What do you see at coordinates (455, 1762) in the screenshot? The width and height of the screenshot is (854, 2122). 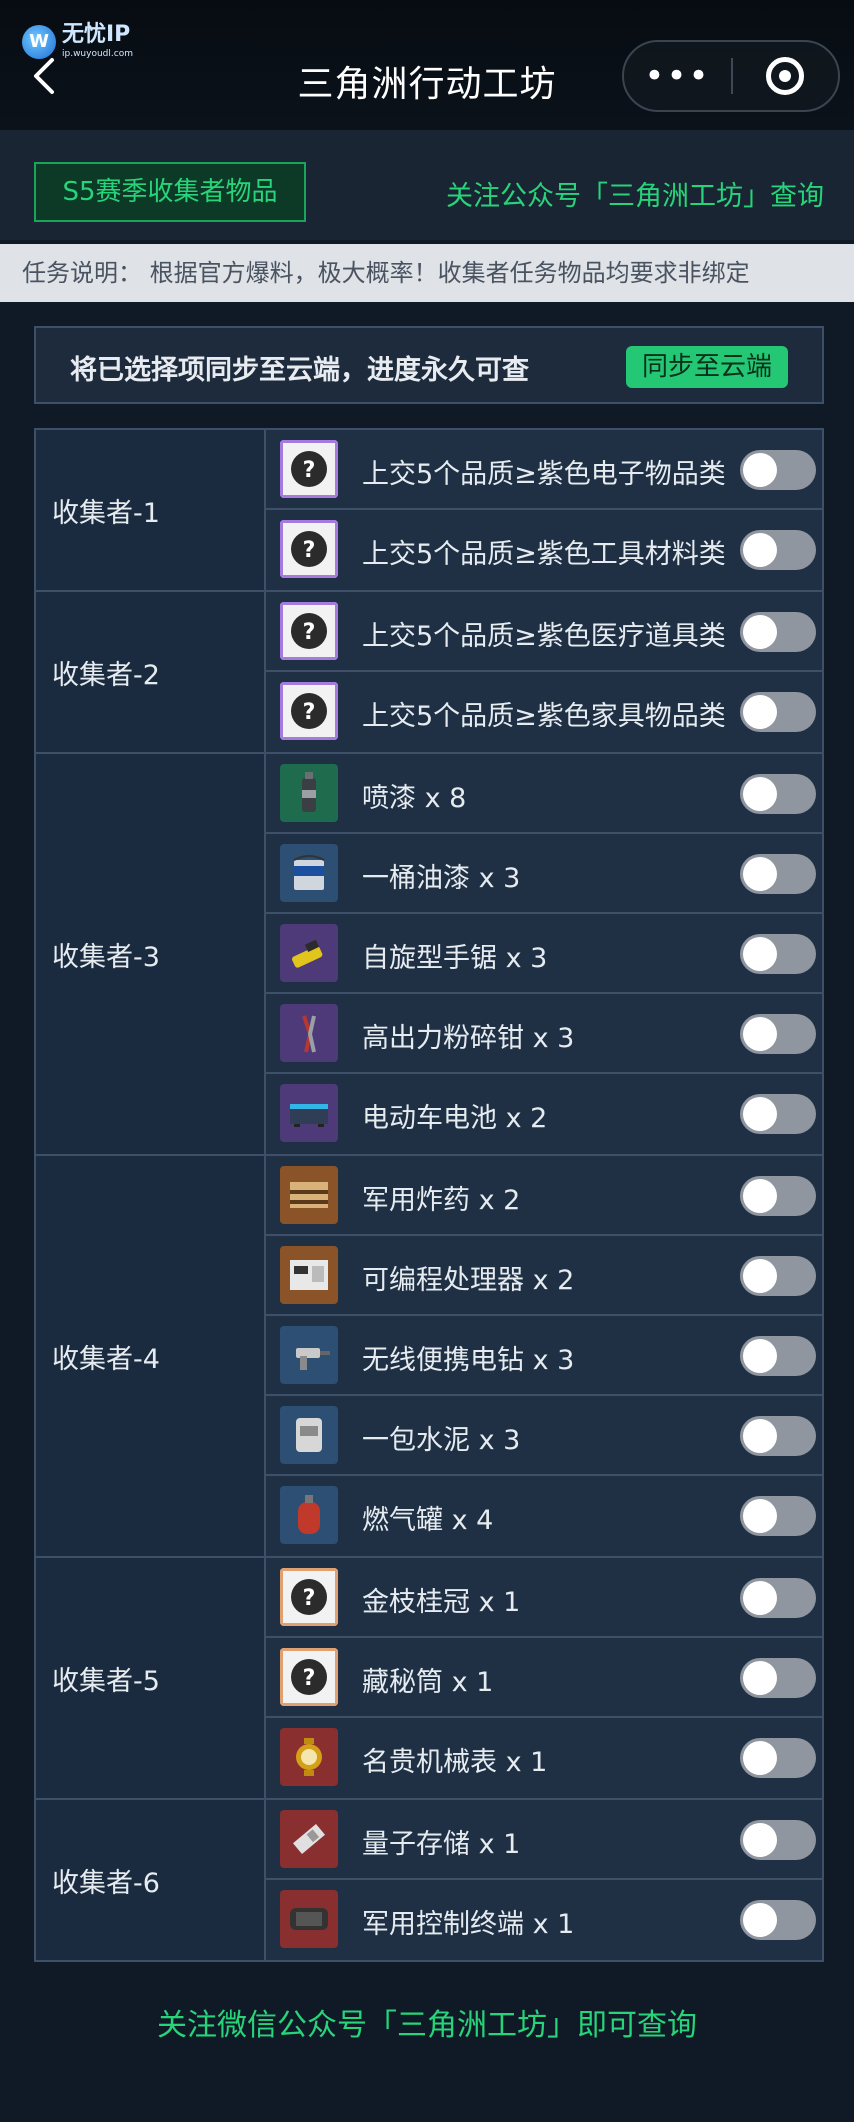 I see `collector-item-label: 名贵机械表 x 1` at bounding box center [455, 1762].